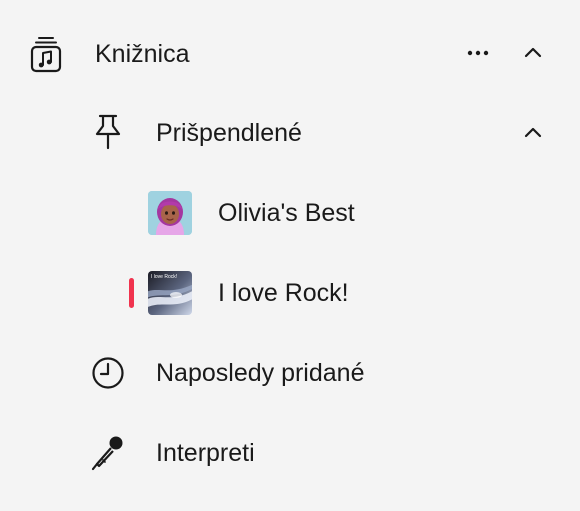  What do you see at coordinates (131, 293) in the screenshot?
I see `now-playing-indicator` at bounding box center [131, 293].